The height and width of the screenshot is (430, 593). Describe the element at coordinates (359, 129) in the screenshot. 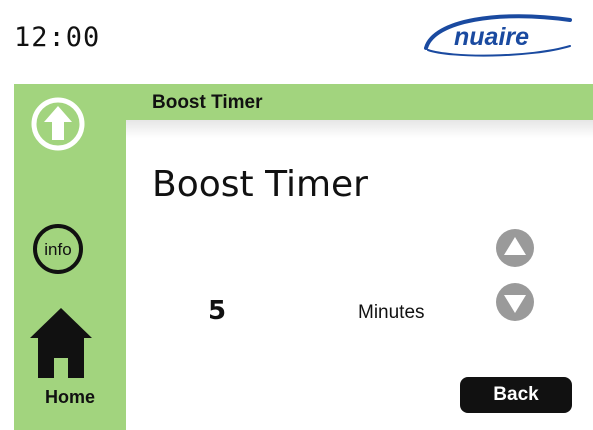

I see `header-shadow` at that location.